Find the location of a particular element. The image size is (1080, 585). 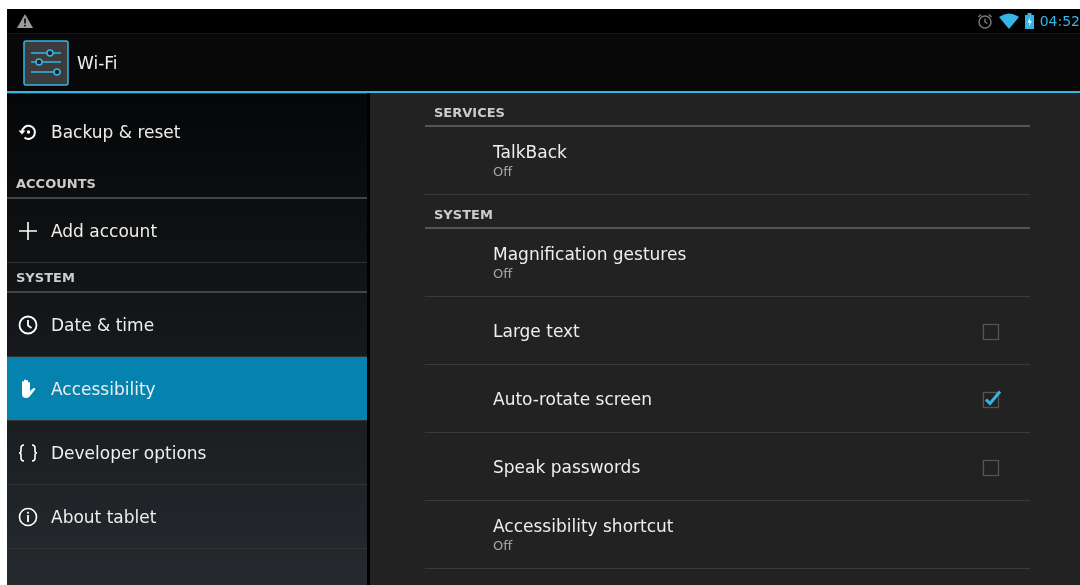

settings-item-title: Large text is located at coordinates (537, 330).